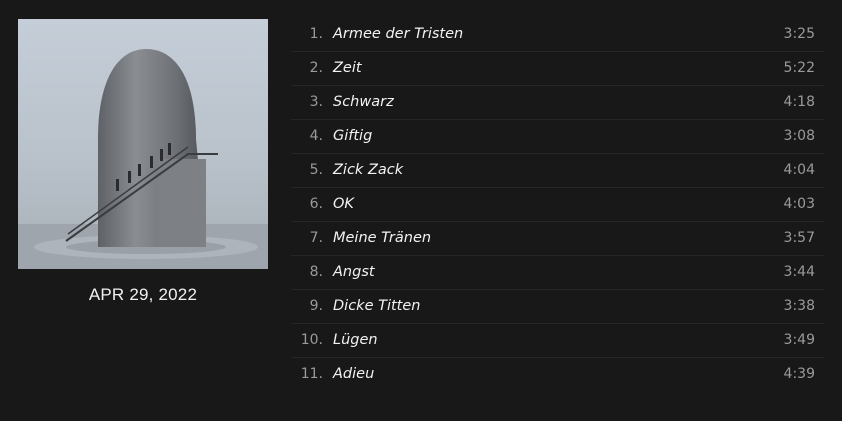 The height and width of the screenshot is (421, 842). What do you see at coordinates (799, 34) in the screenshot?
I see `track-duration: 3:25` at bounding box center [799, 34].